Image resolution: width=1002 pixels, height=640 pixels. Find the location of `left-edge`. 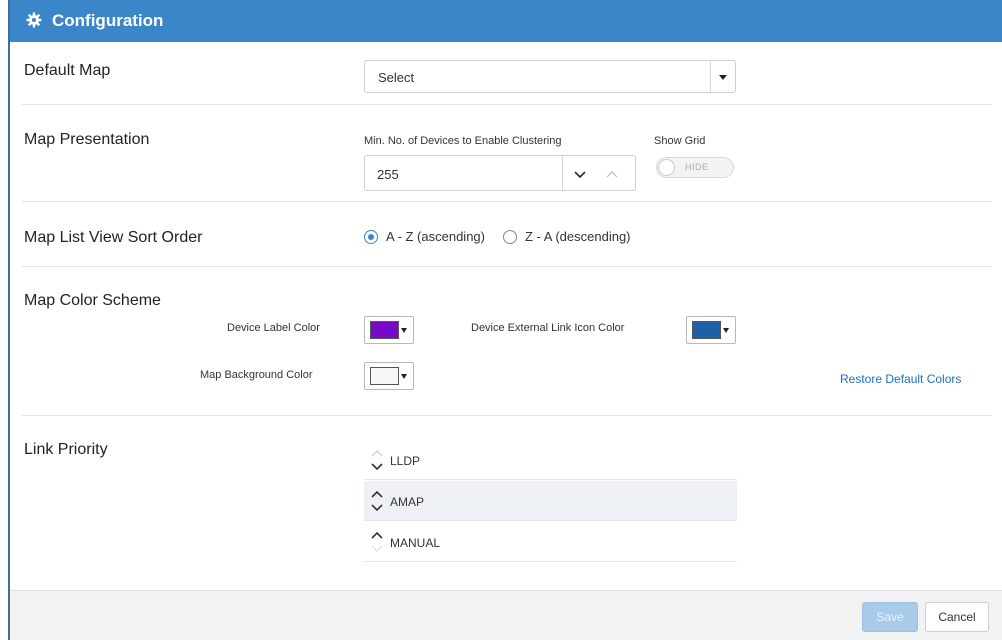

left-edge is located at coordinates (5, 320).